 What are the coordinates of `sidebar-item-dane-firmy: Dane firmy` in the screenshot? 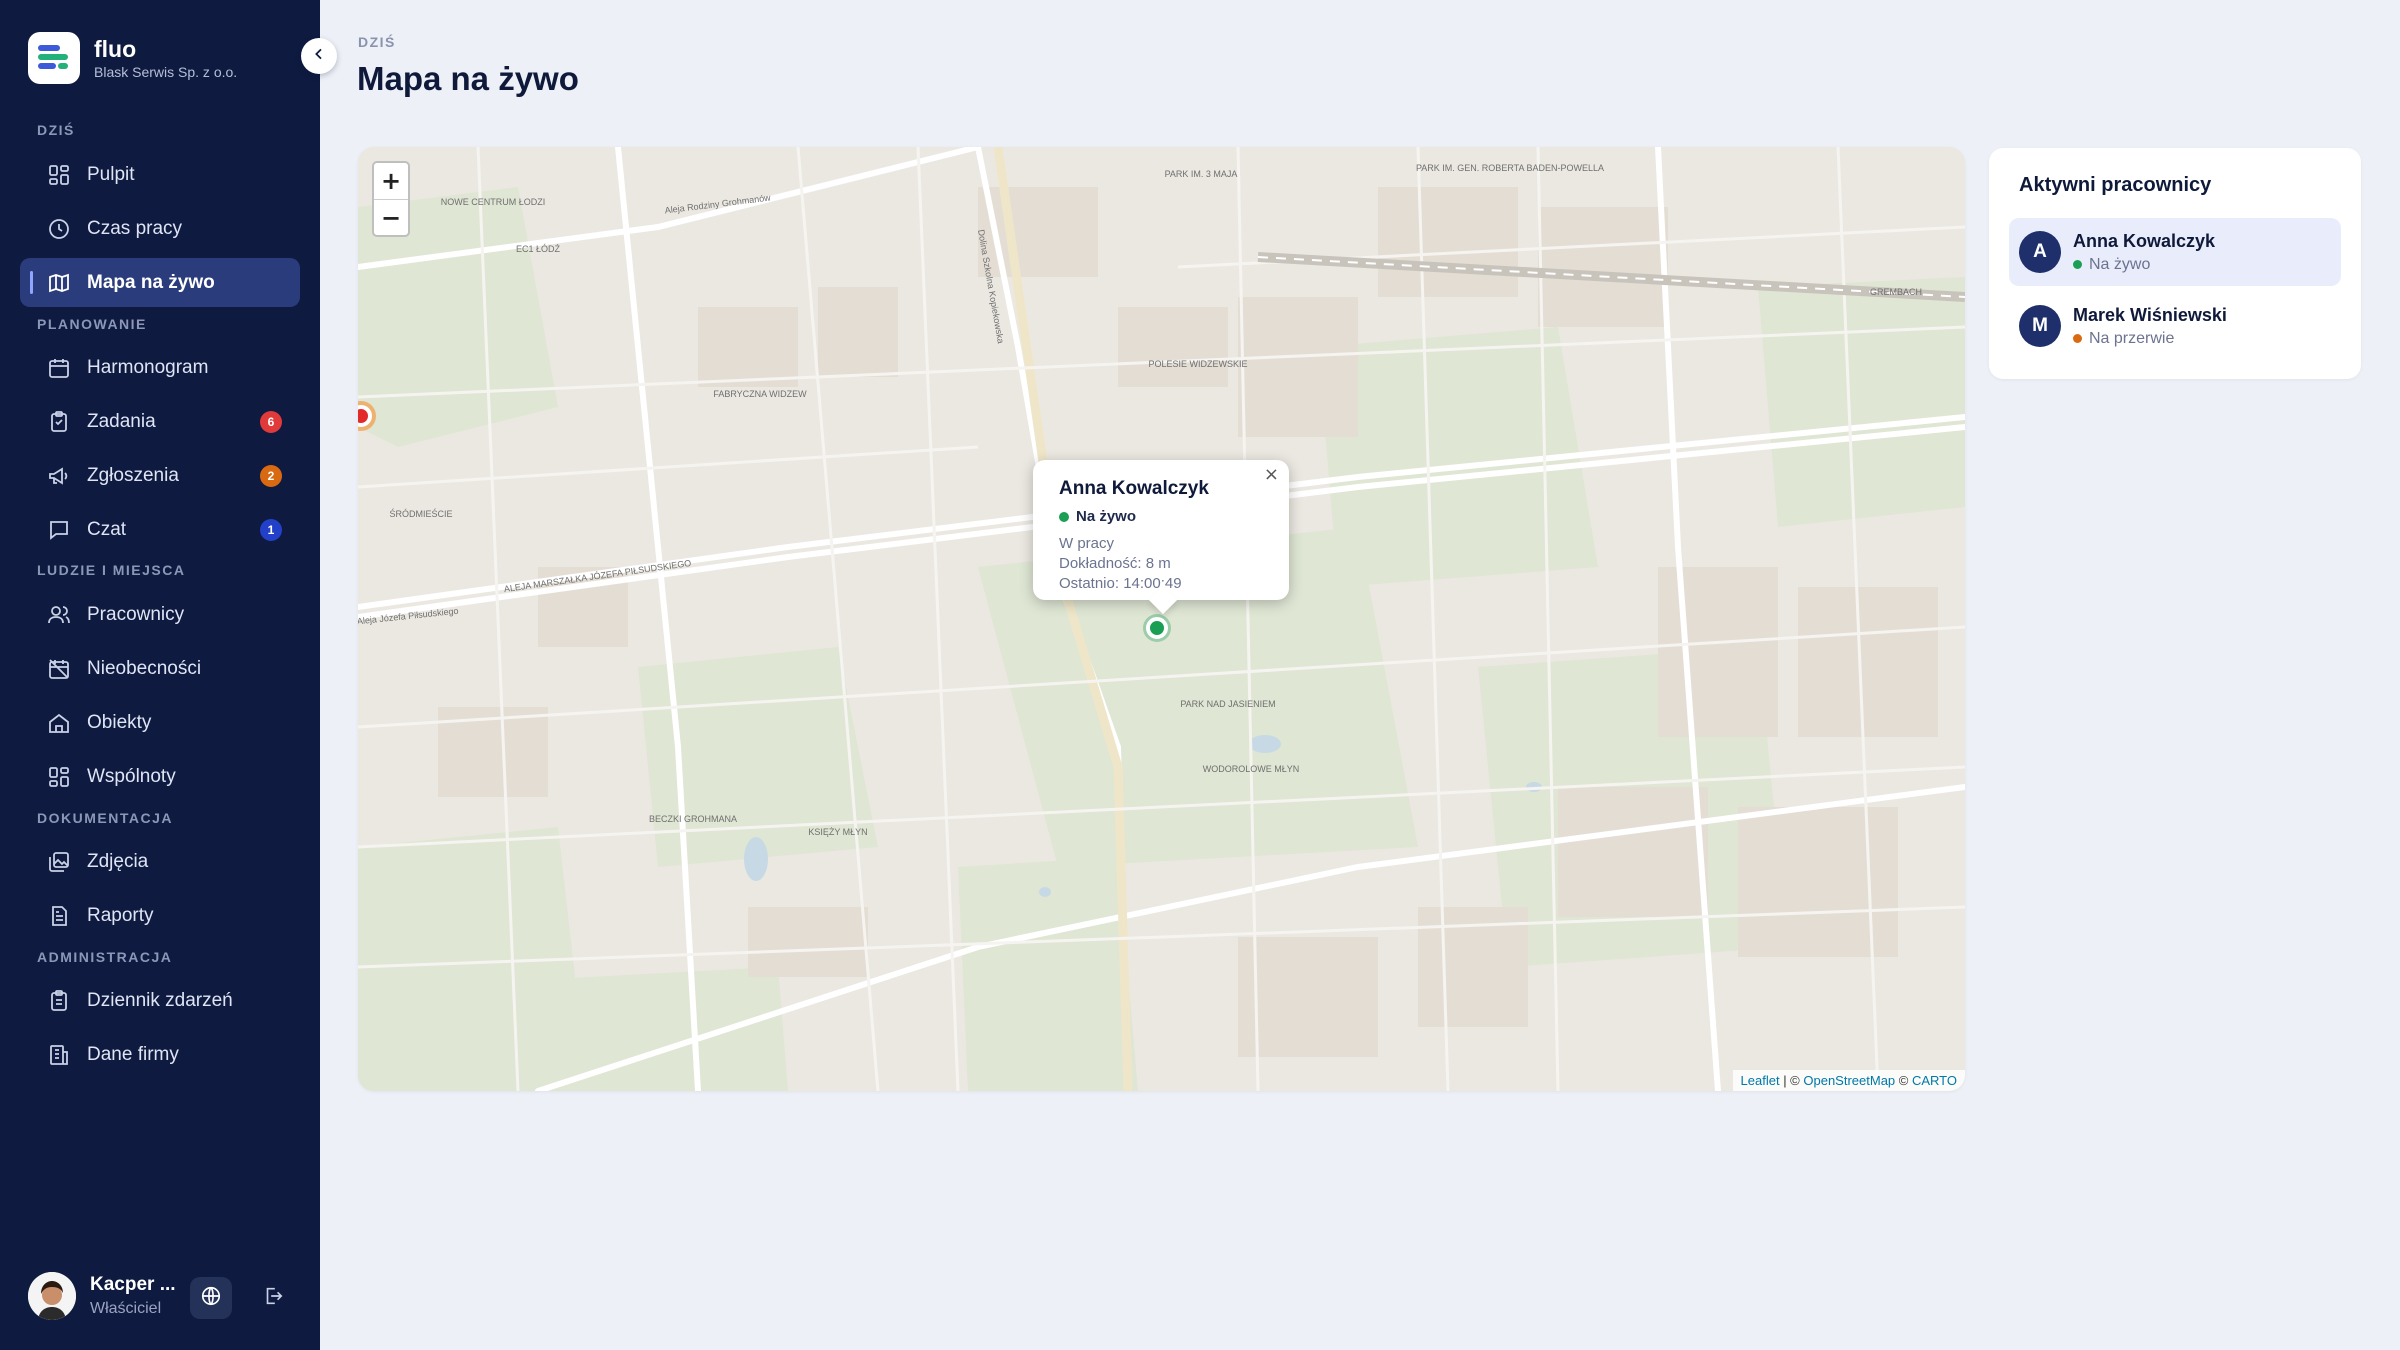 It's located at (160, 1054).